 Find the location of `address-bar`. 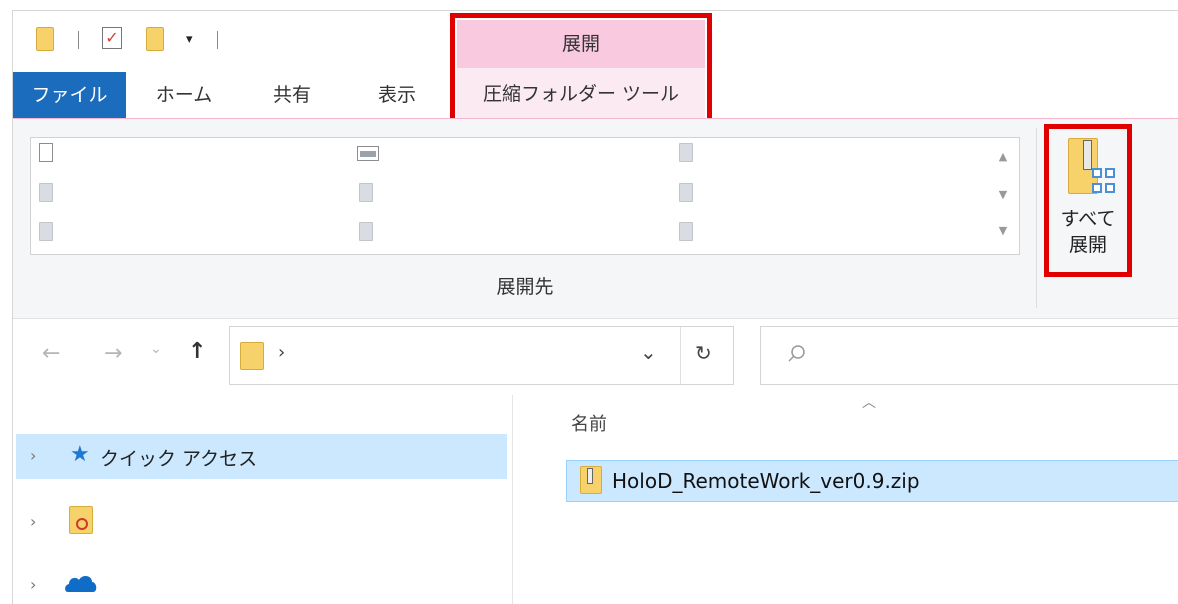

address-bar is located at coordinates (481, 355).